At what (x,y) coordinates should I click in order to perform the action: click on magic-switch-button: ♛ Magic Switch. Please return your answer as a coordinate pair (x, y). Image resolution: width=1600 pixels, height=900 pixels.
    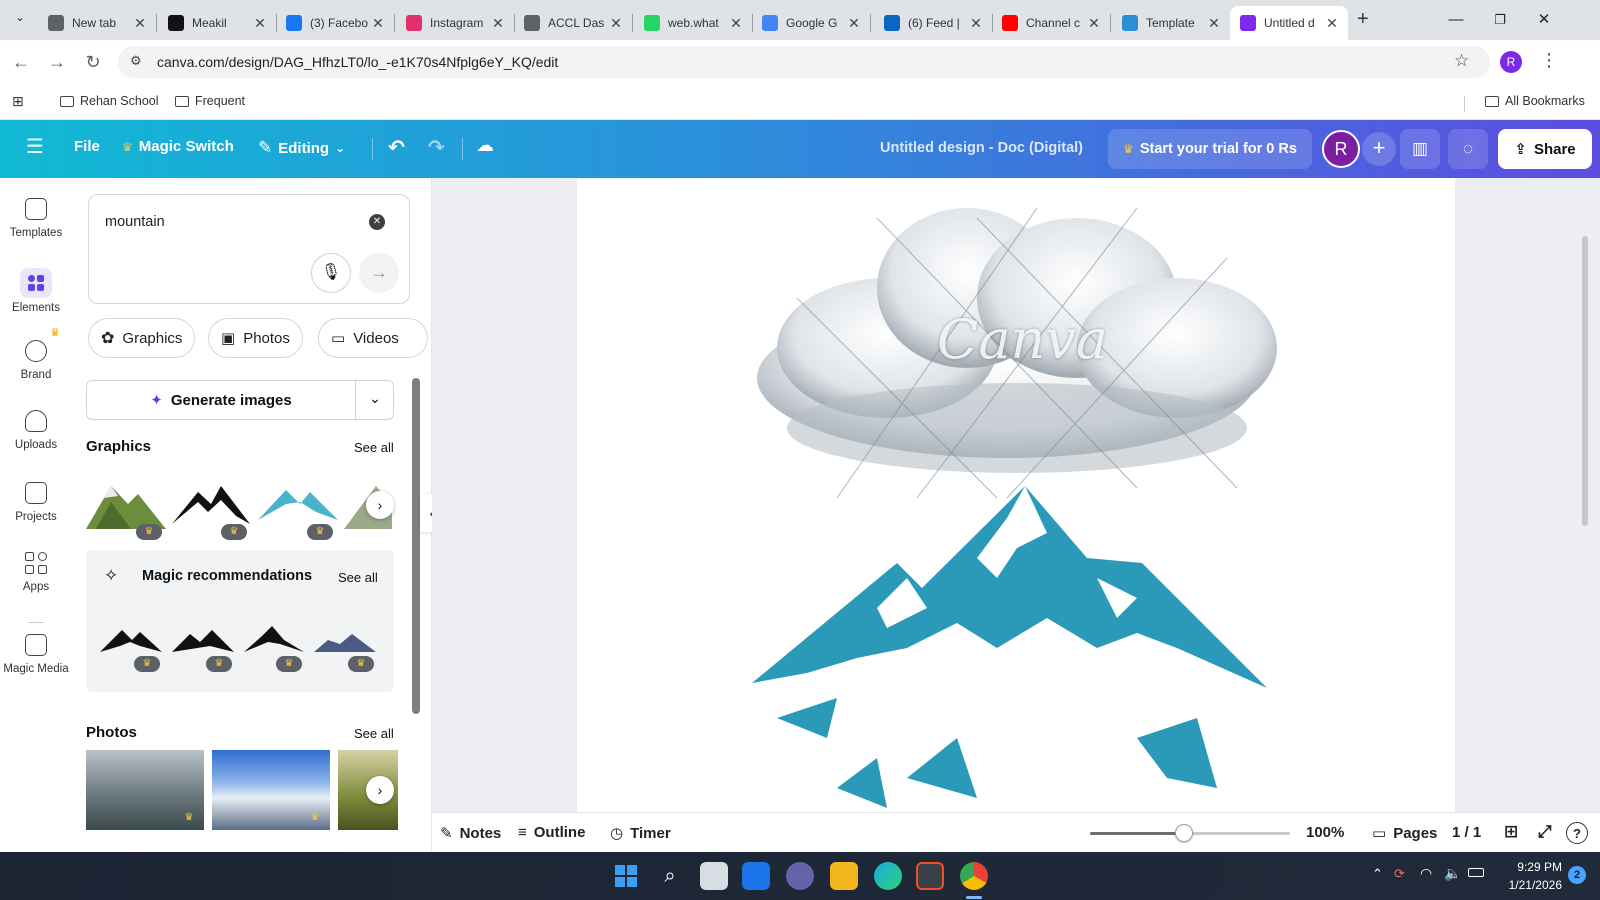
    Looking at the image, I should click on (178, 146).